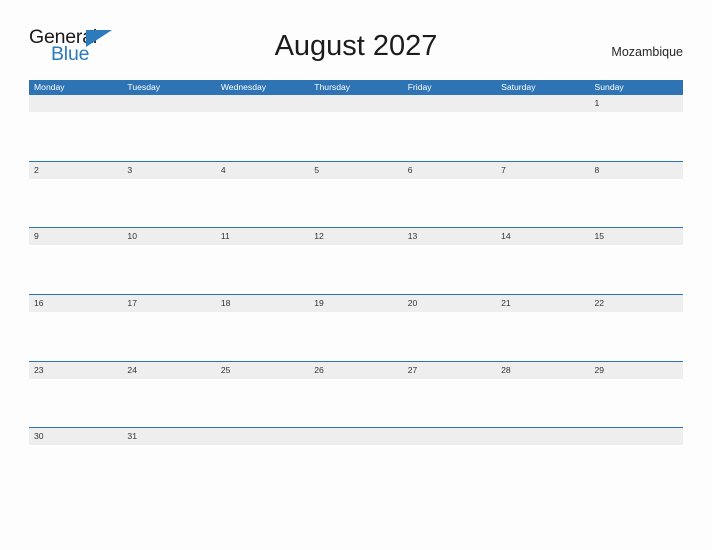 This screenshot has width=712, height=550. I want to click on day-cell: 16, so click(75, 328).